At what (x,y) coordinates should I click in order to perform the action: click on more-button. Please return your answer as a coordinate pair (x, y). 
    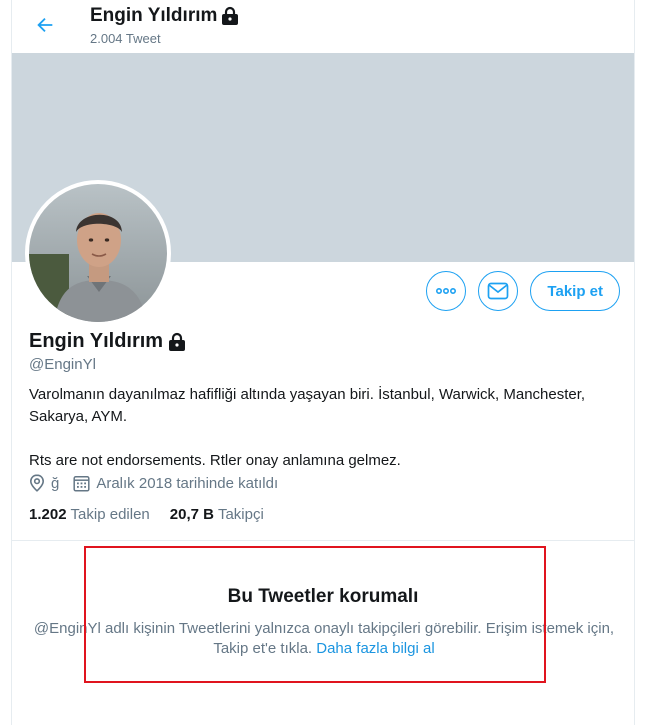
    Looking at the image, I should click on (446, 291).